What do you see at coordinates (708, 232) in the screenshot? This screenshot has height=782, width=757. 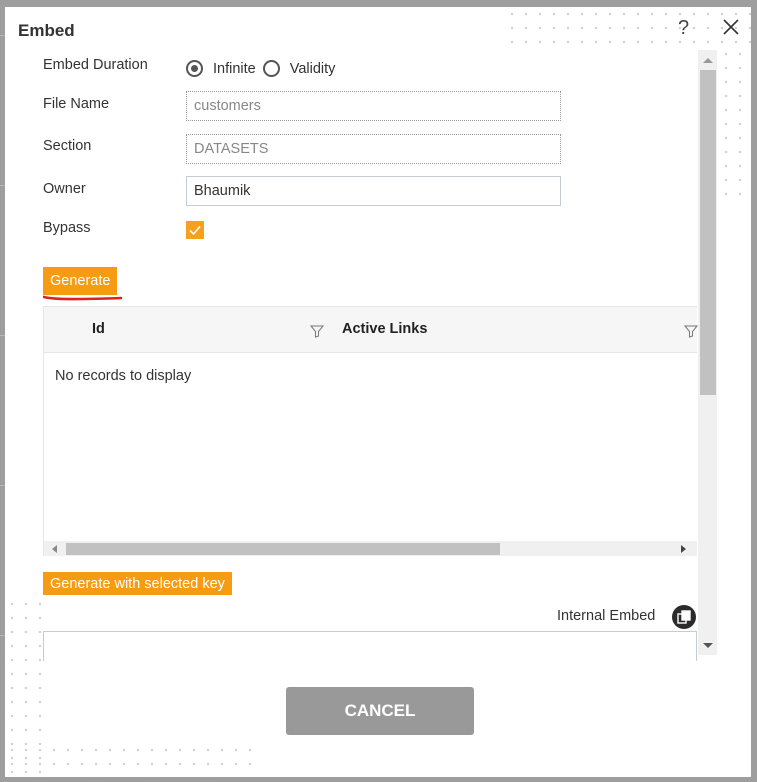 I see `vertical-scroll-thumb` at bounding box center [708, 232].